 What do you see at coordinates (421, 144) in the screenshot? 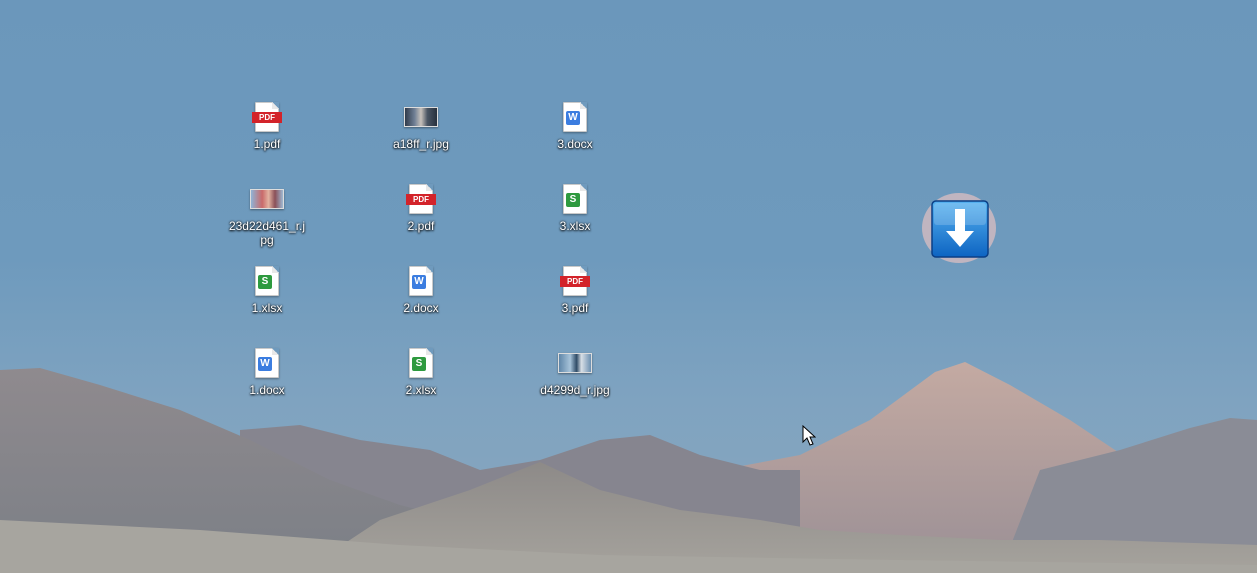
I see `desktop-icon-label: a18ff_r.jpg` at bounding box center [421, 144].